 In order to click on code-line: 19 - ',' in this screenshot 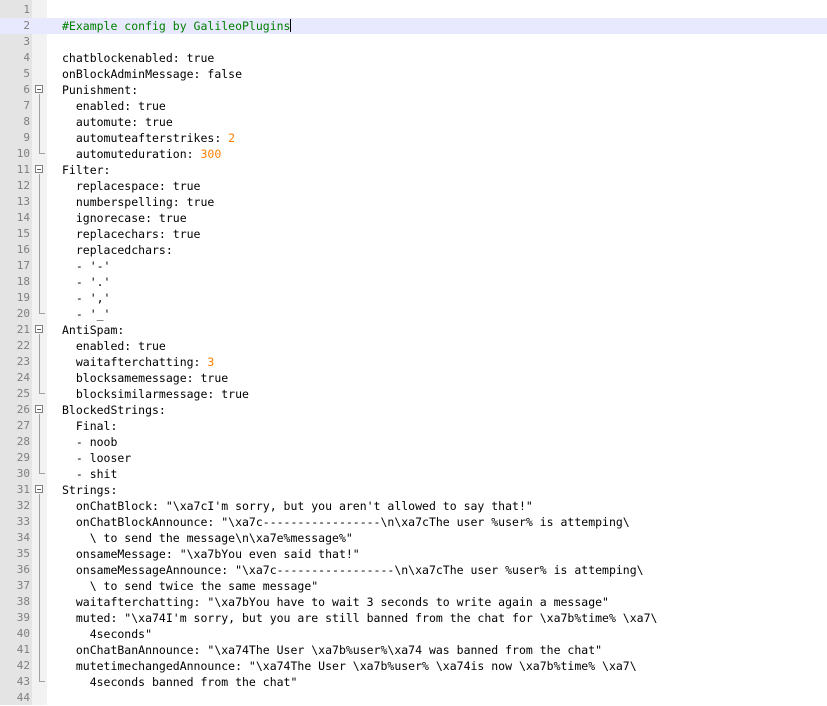, I will do `click(413, 298)`.